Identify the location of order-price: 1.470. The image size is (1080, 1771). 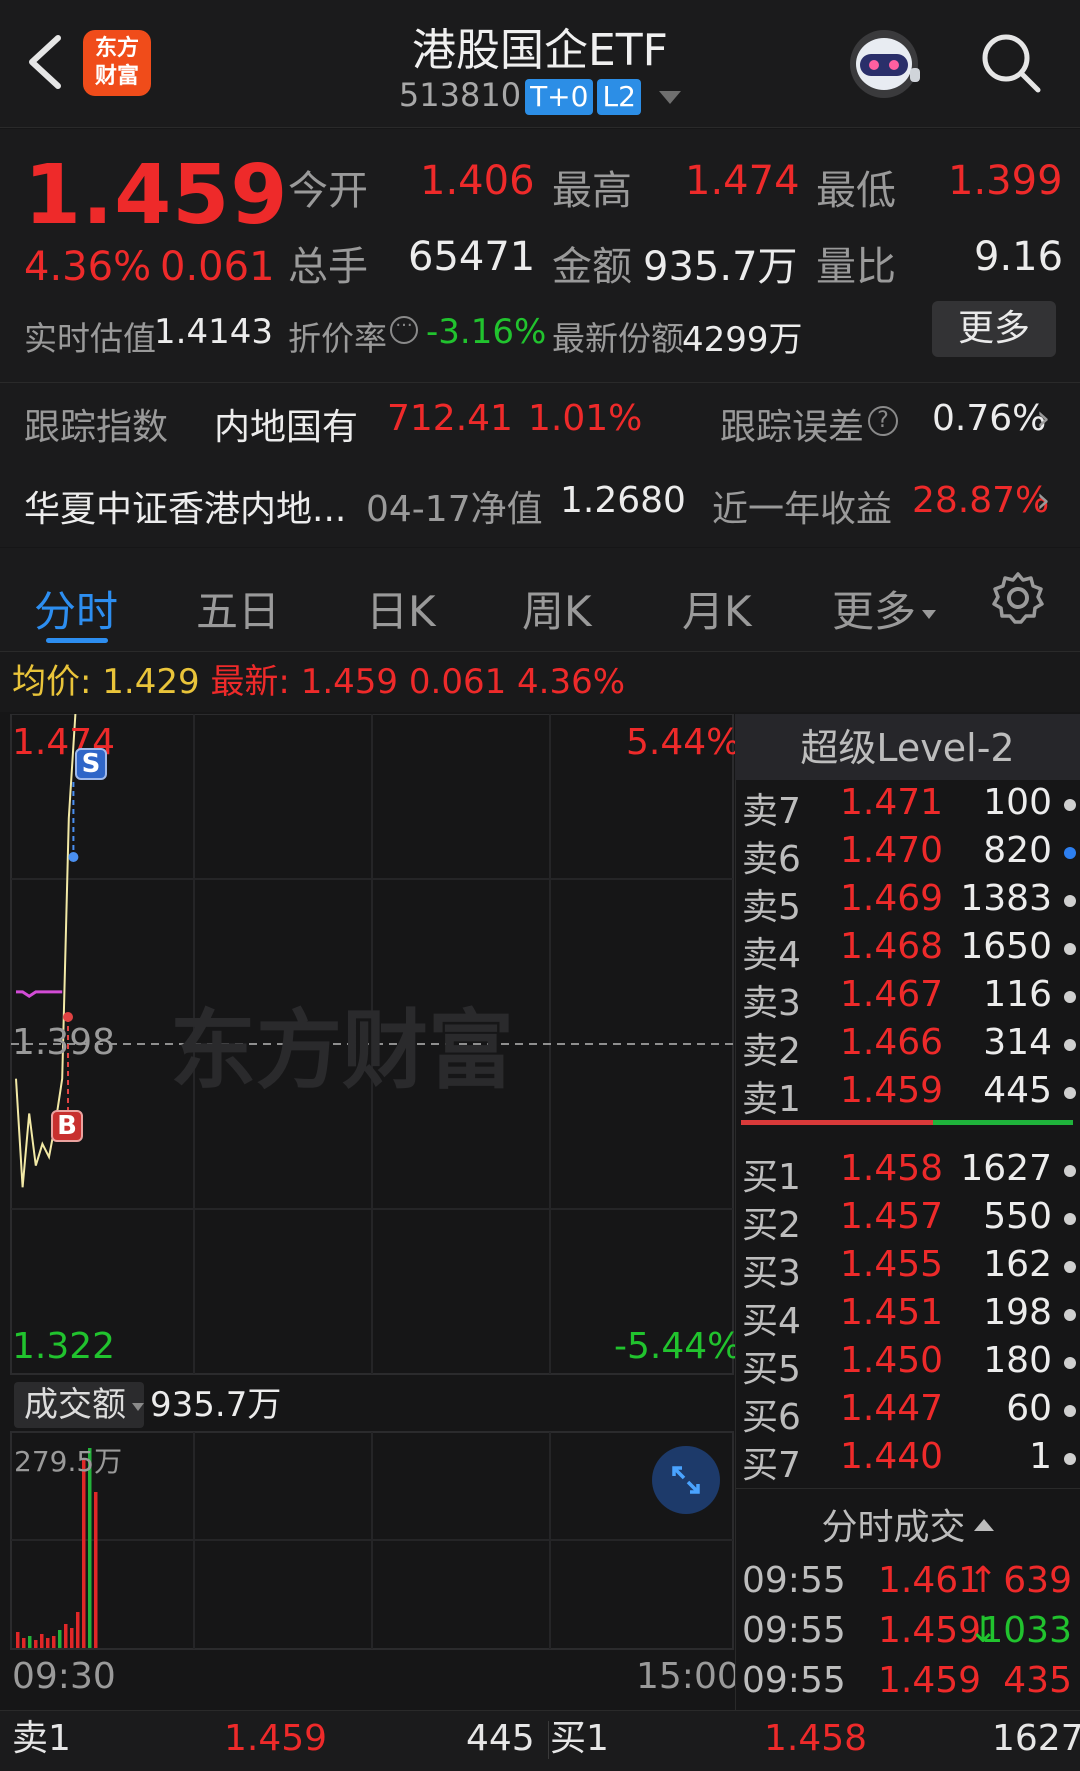
(892, 850).